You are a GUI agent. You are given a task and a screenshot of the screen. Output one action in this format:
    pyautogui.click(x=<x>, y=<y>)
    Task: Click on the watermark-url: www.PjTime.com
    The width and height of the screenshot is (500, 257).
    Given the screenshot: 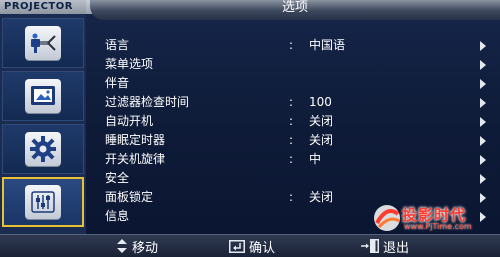 What is the action you would take?
    pyautogui.click(x=438, y=226)
    